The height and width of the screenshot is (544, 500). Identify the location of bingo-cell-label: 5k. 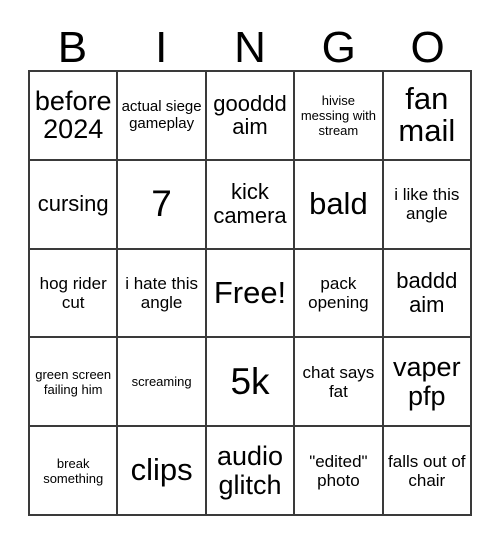
(250, 381).